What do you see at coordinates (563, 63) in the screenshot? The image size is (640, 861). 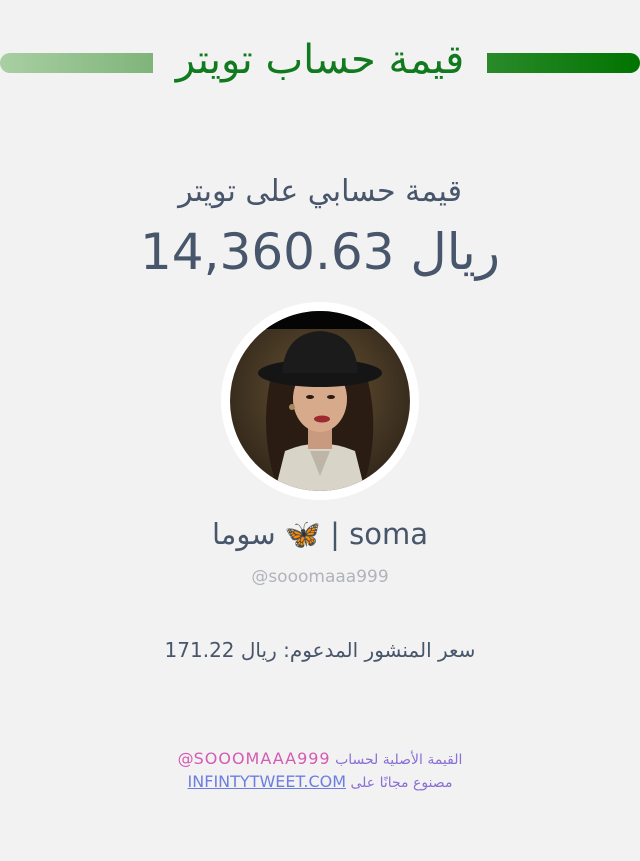 I see `header-decor-bar-right` at bounding box center [563, 63].